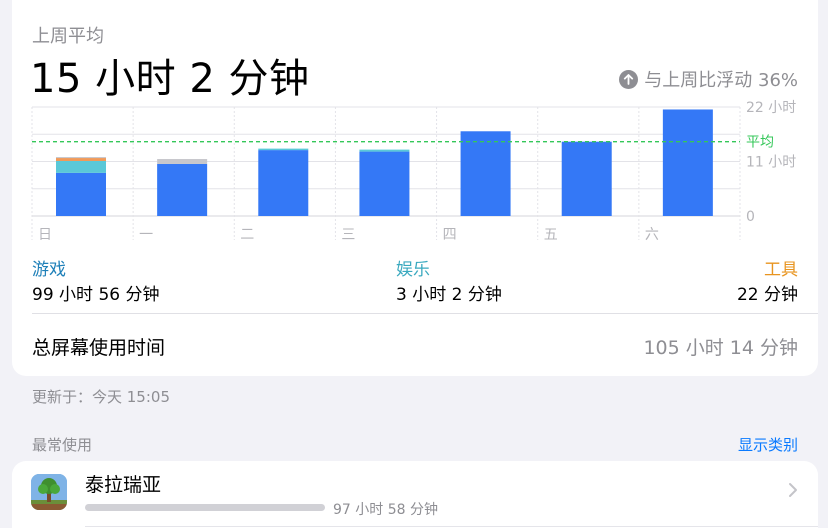 The image size is (828, 528). I want to click on bar-1-游戏, so click(182, 189).